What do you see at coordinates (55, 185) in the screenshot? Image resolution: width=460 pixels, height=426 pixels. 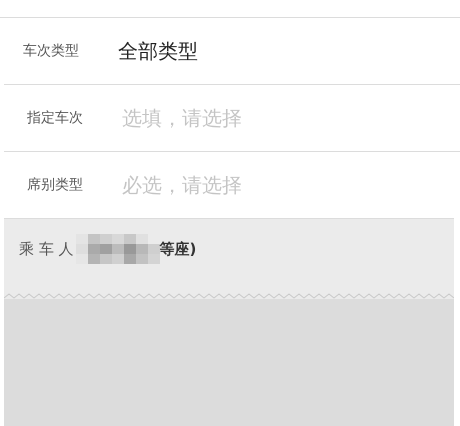 I see `field-label: 席别类型` at bounding box center [55, 185].